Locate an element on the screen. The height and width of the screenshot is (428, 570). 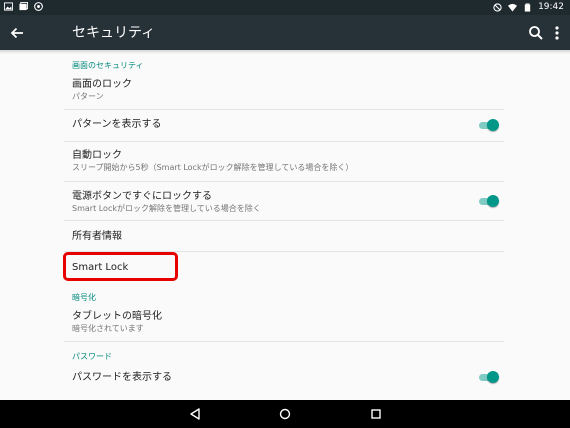
battery-icon is located at coordinates (527, 7).